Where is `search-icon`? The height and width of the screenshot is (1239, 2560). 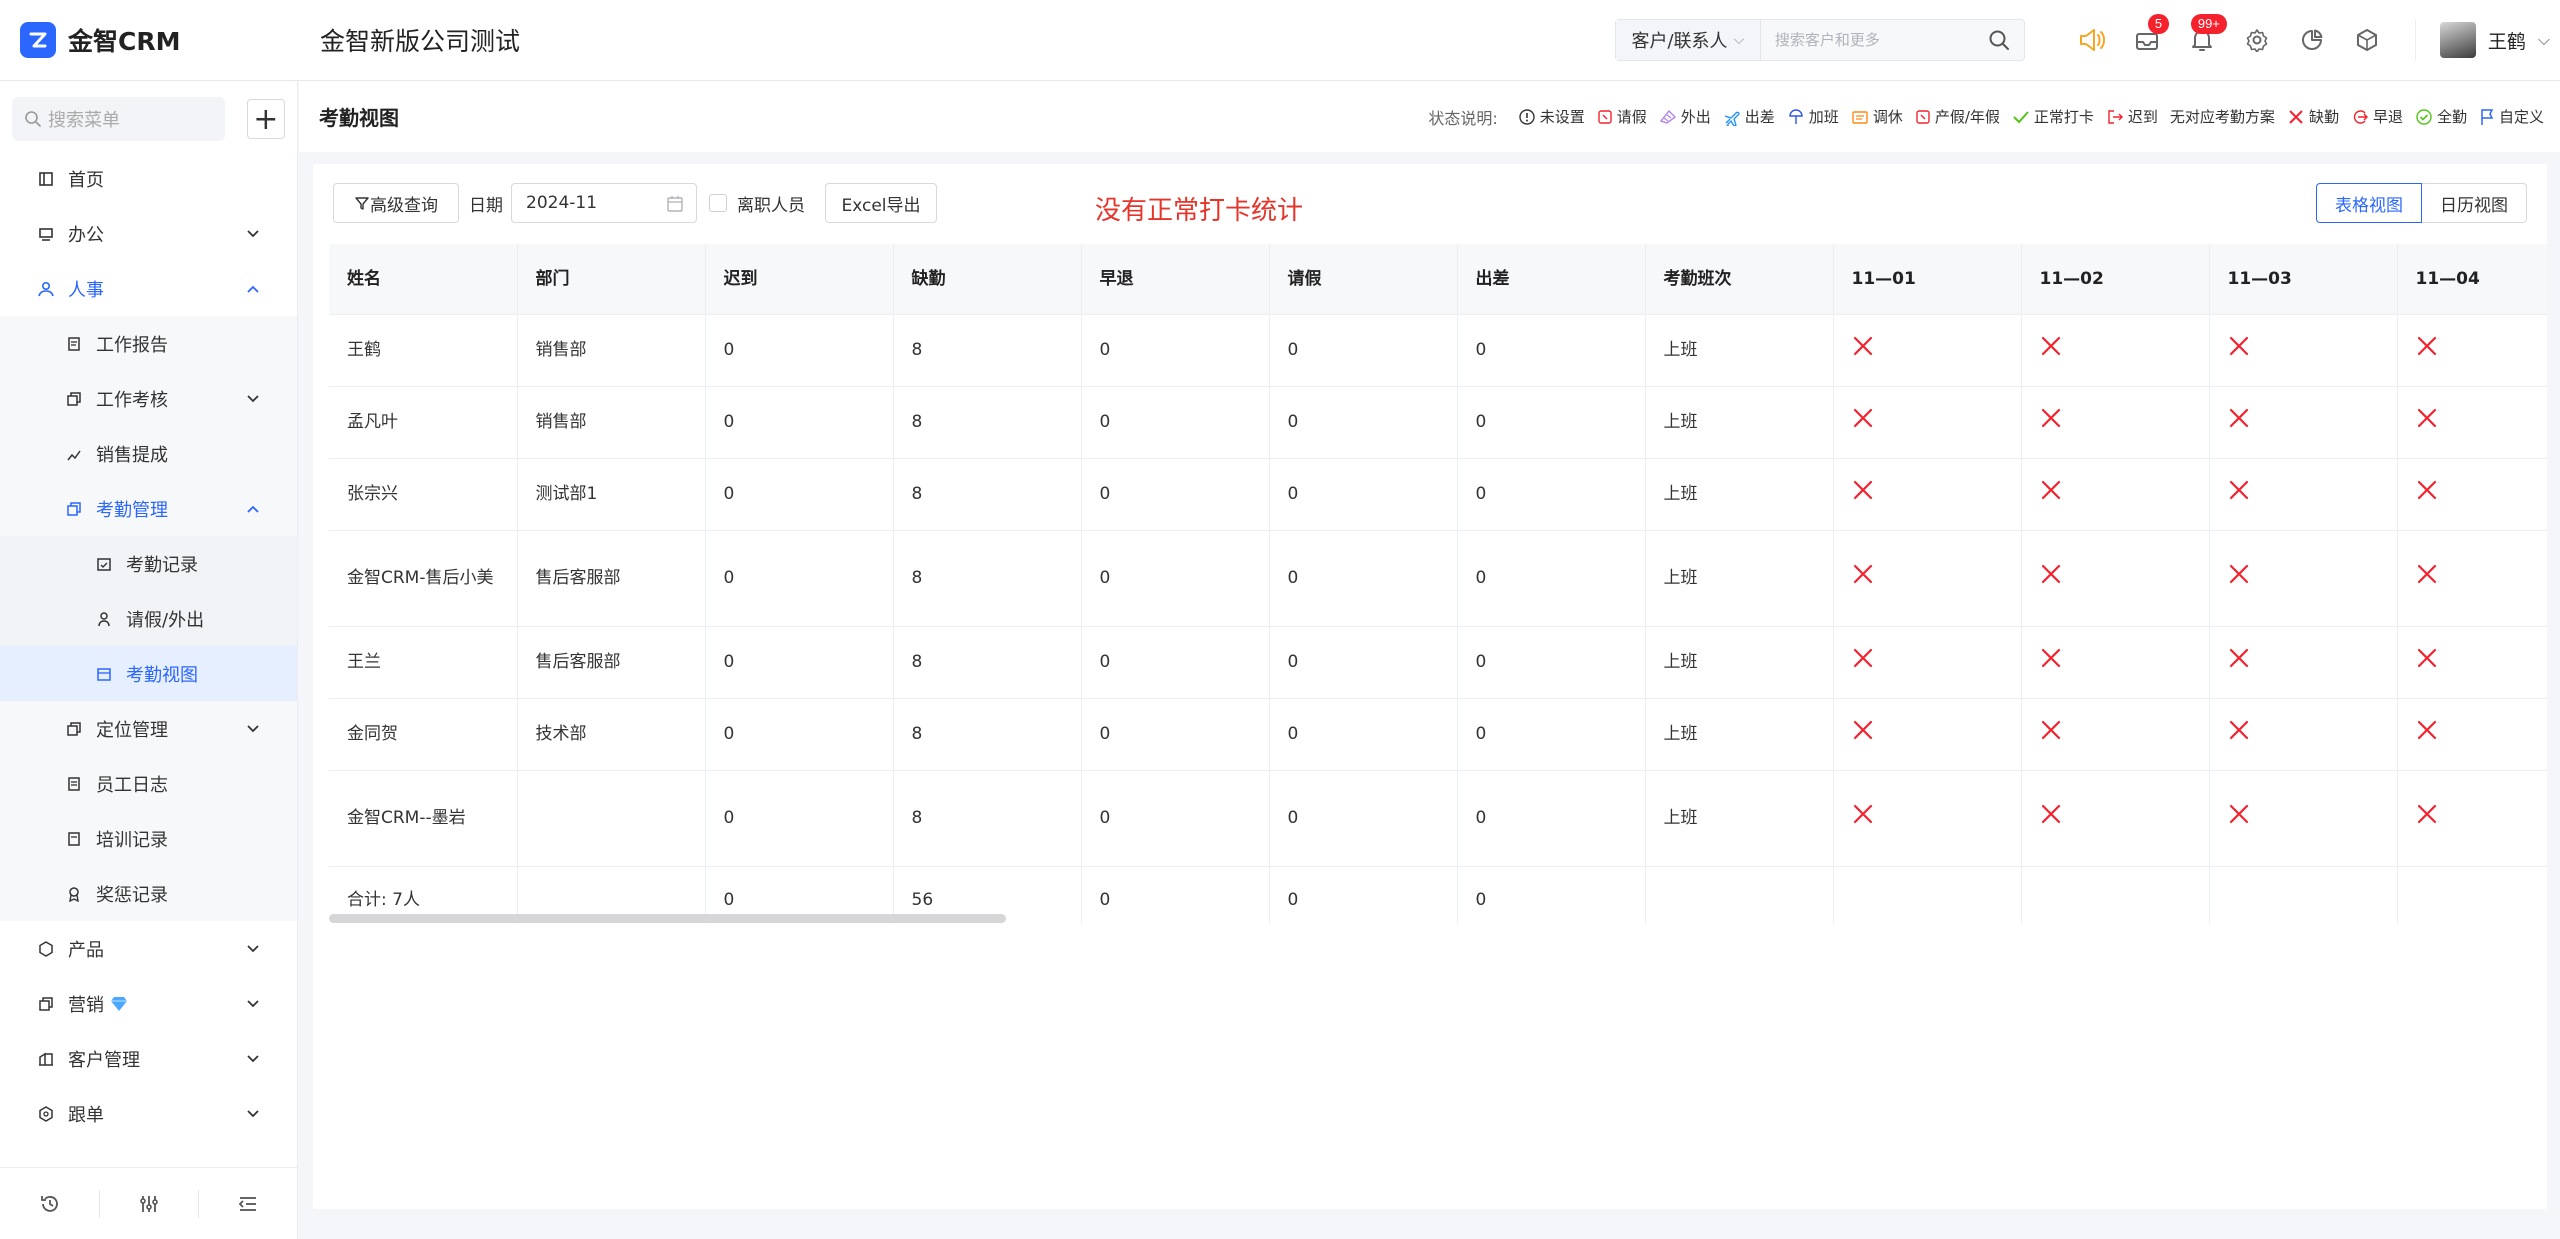 search-icon is located at coordinates (1999, 40).